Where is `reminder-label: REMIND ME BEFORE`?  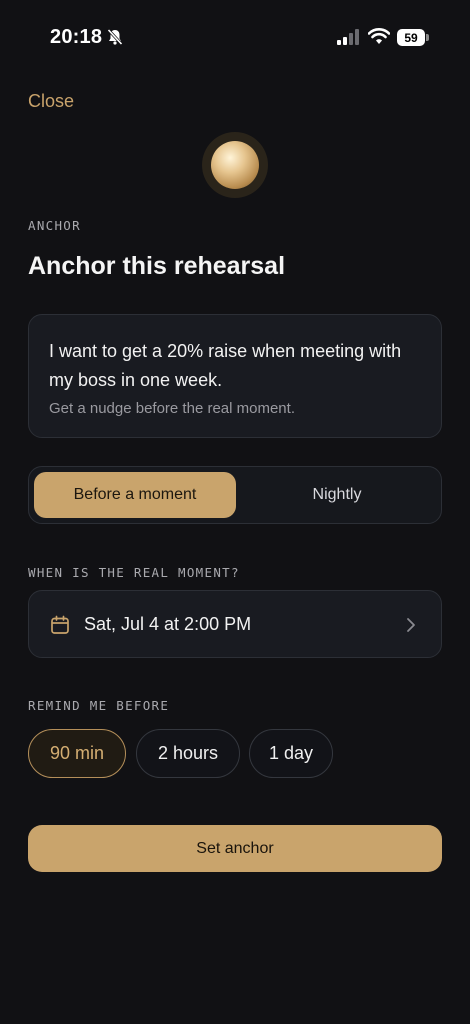 reminder-label: REMIND ME BEFORE is located at coordinates (99, 705).